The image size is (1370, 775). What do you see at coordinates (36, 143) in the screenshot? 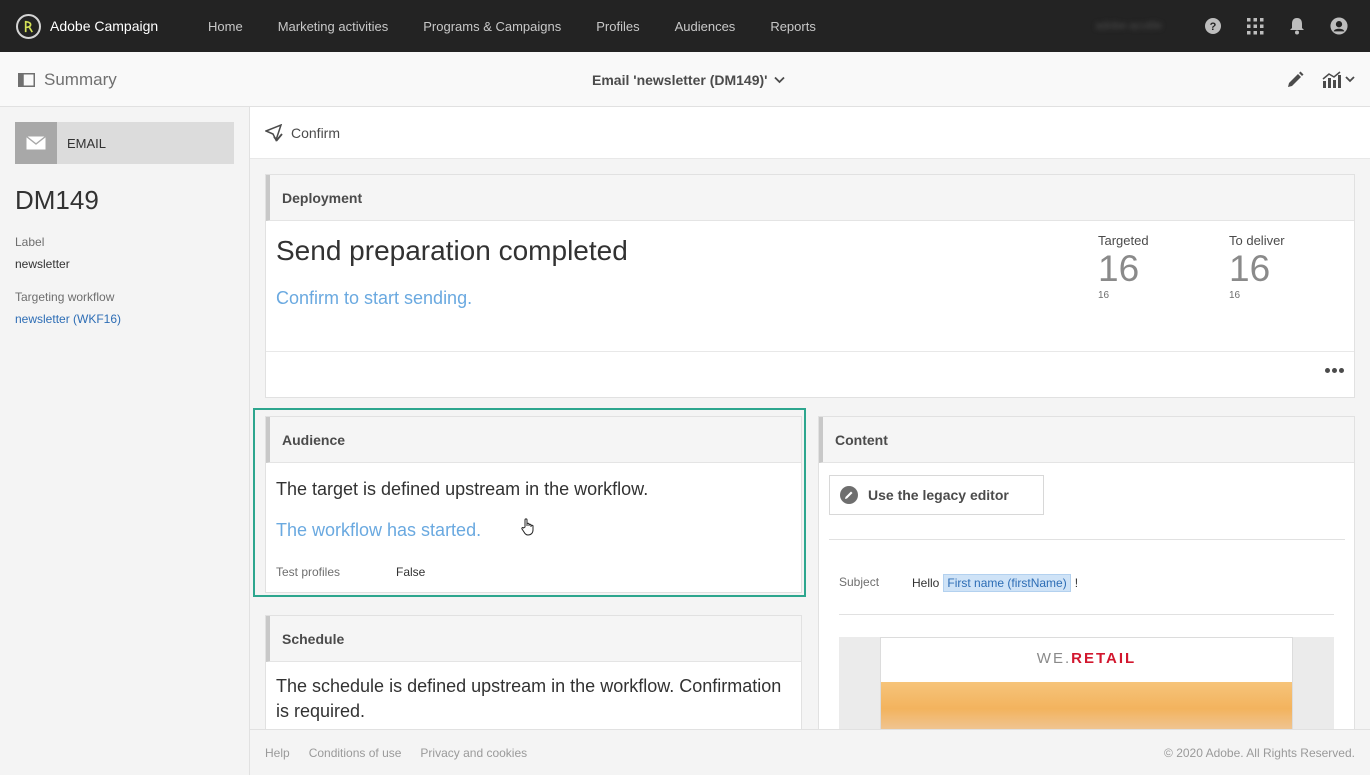
I see `envelope-icon` at bounding box center [36, 143].